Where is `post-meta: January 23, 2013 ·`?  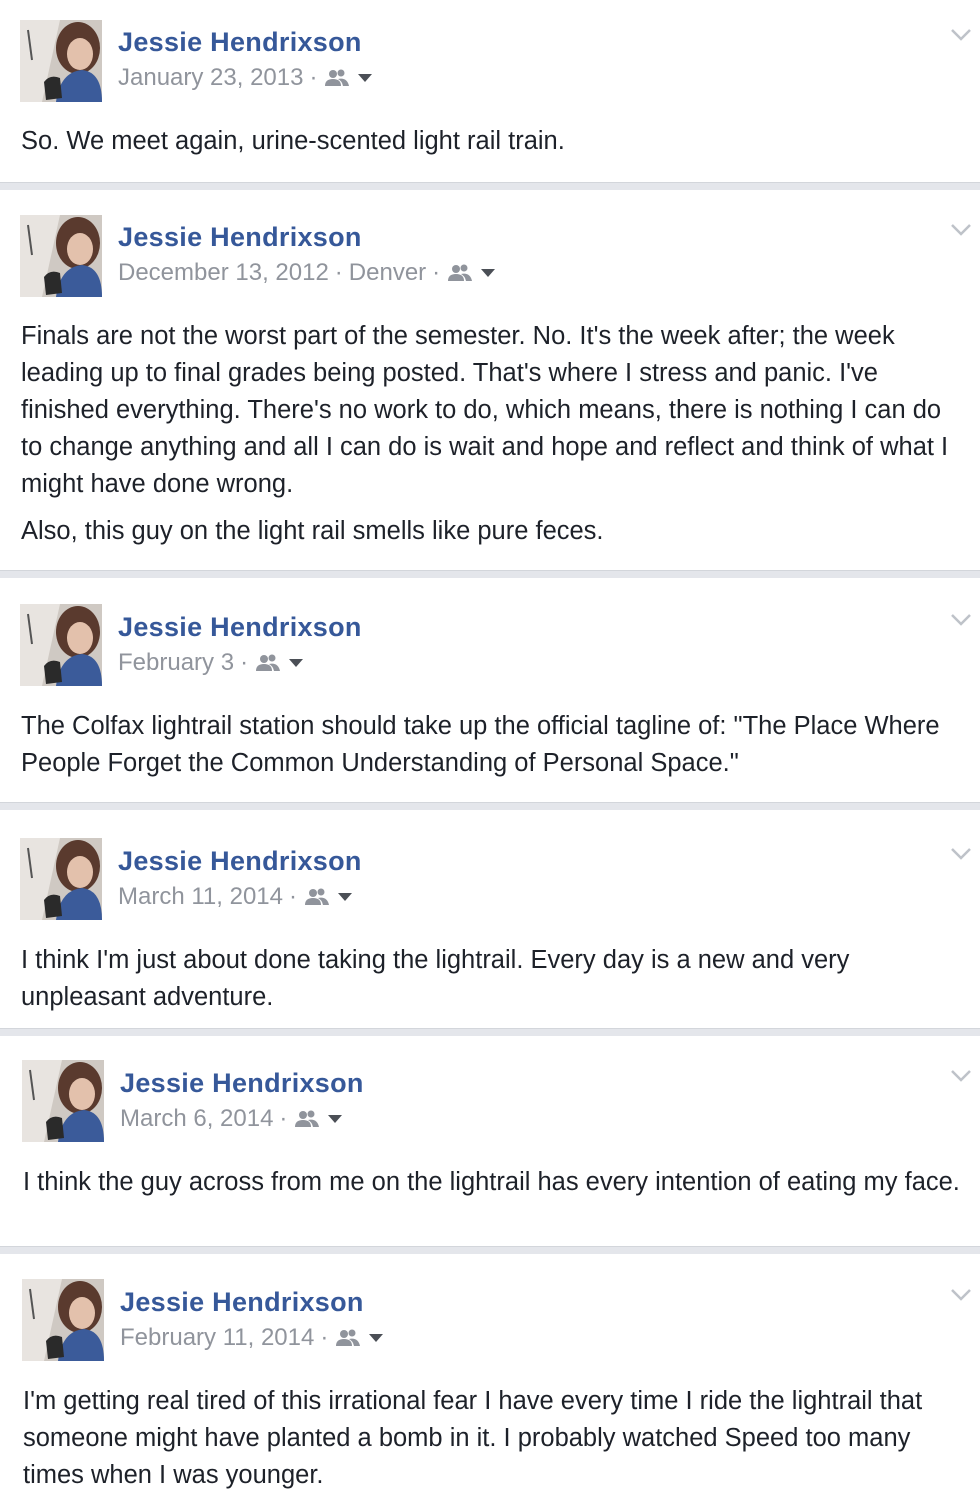 post-meta: January 23, 2013 · is located at coordinates (245, 78).